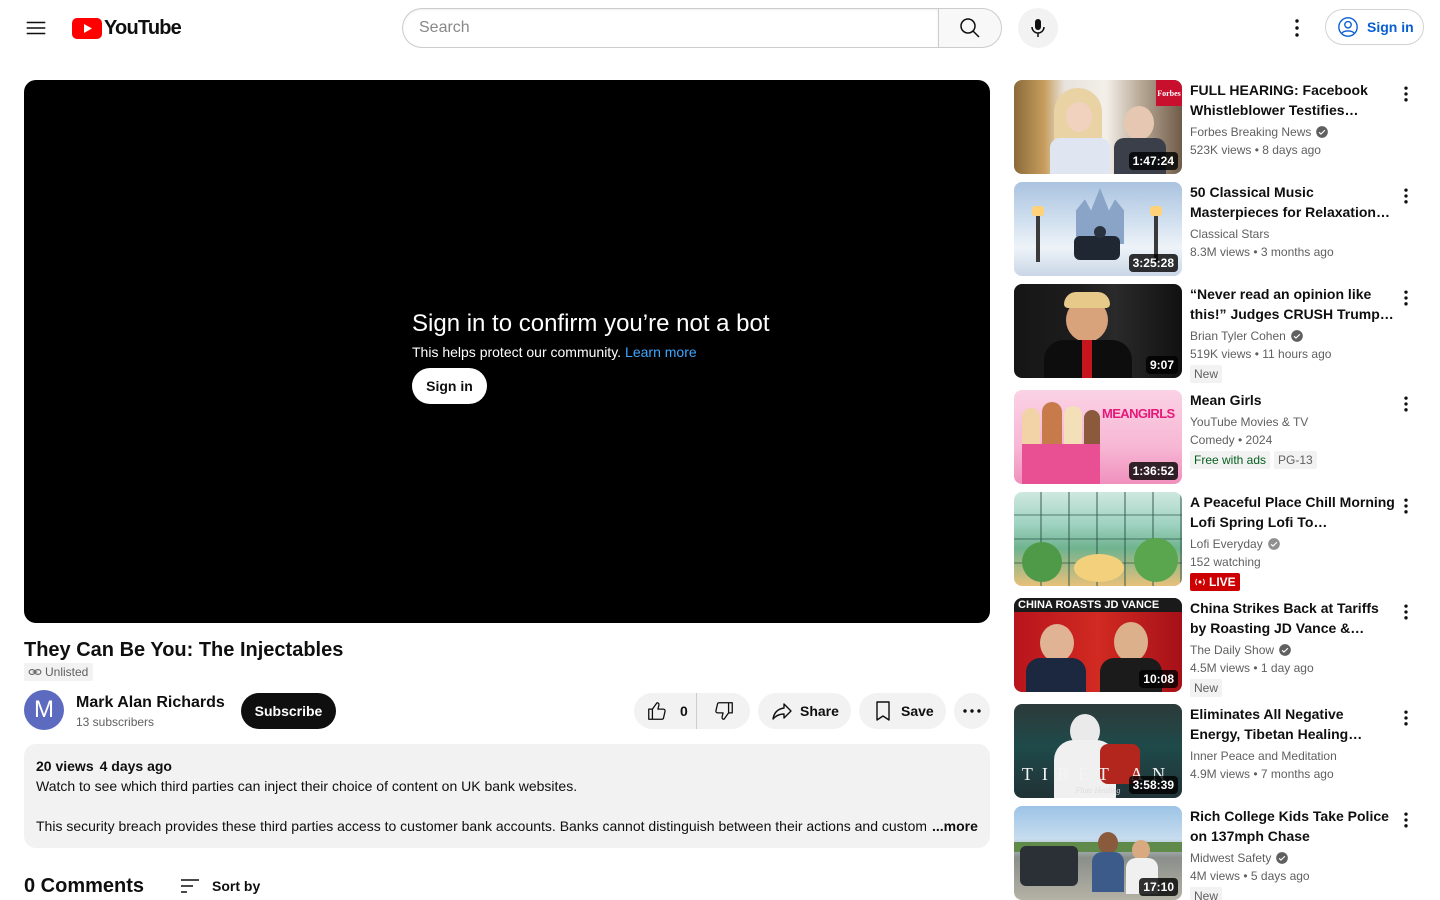  I want to click on mean-girls-logo: MEANGIRLS, so click(1138, 413).